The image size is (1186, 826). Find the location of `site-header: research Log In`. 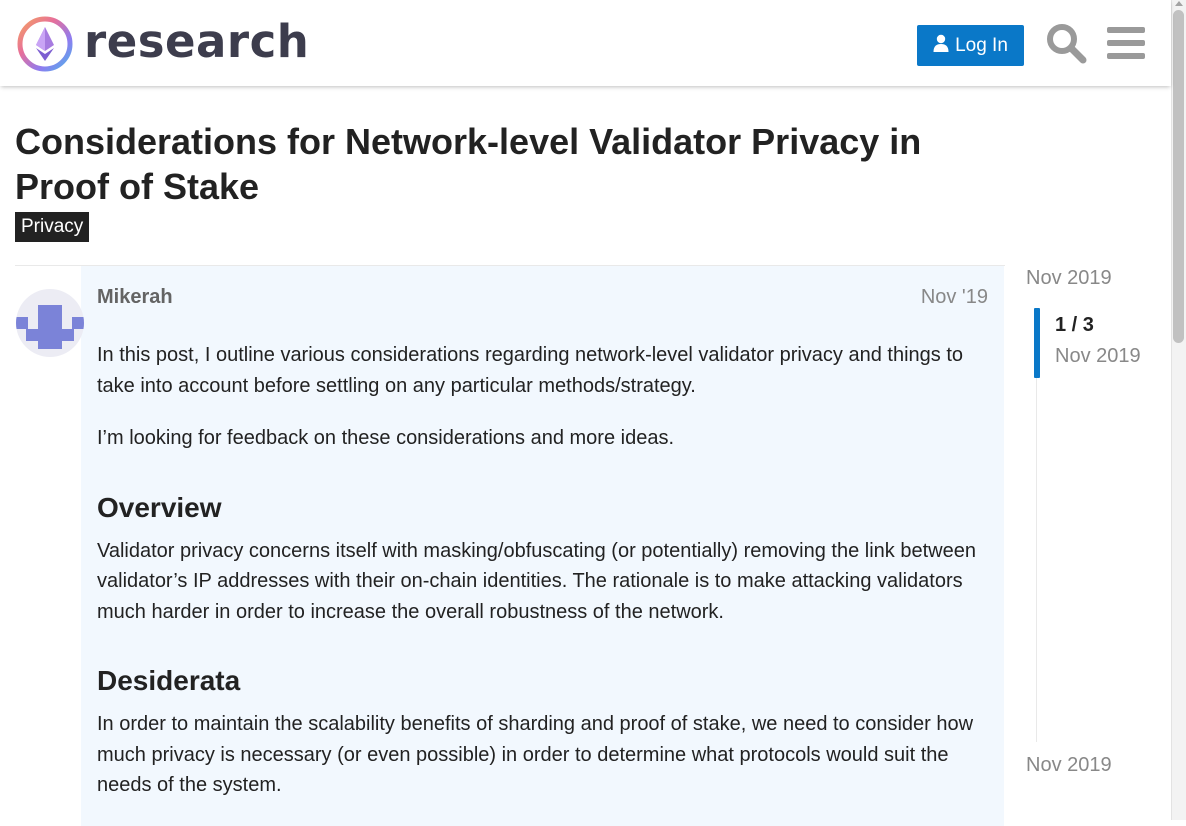

site-header: research Log In is located at coordinates (585, 43).